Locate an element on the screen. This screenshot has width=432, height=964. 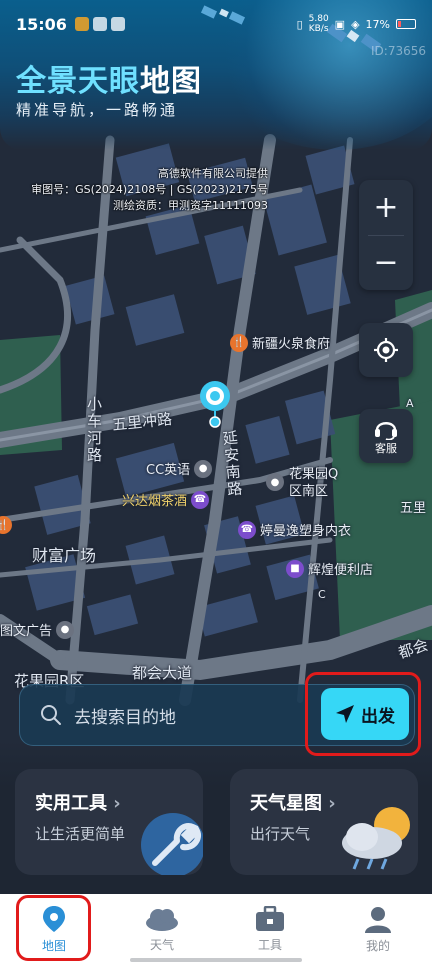
tiktok-icon is located at coordinates (117, 24).